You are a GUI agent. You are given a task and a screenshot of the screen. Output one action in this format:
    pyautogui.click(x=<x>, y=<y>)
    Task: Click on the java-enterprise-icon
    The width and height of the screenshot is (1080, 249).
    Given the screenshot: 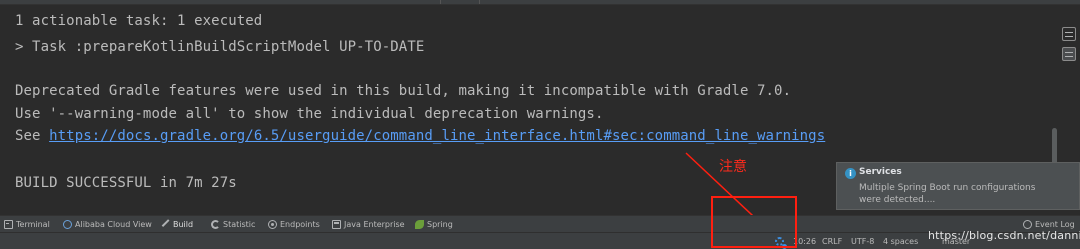 What is the action you would take?
    pyautogui.click(x=336, y=224)
    